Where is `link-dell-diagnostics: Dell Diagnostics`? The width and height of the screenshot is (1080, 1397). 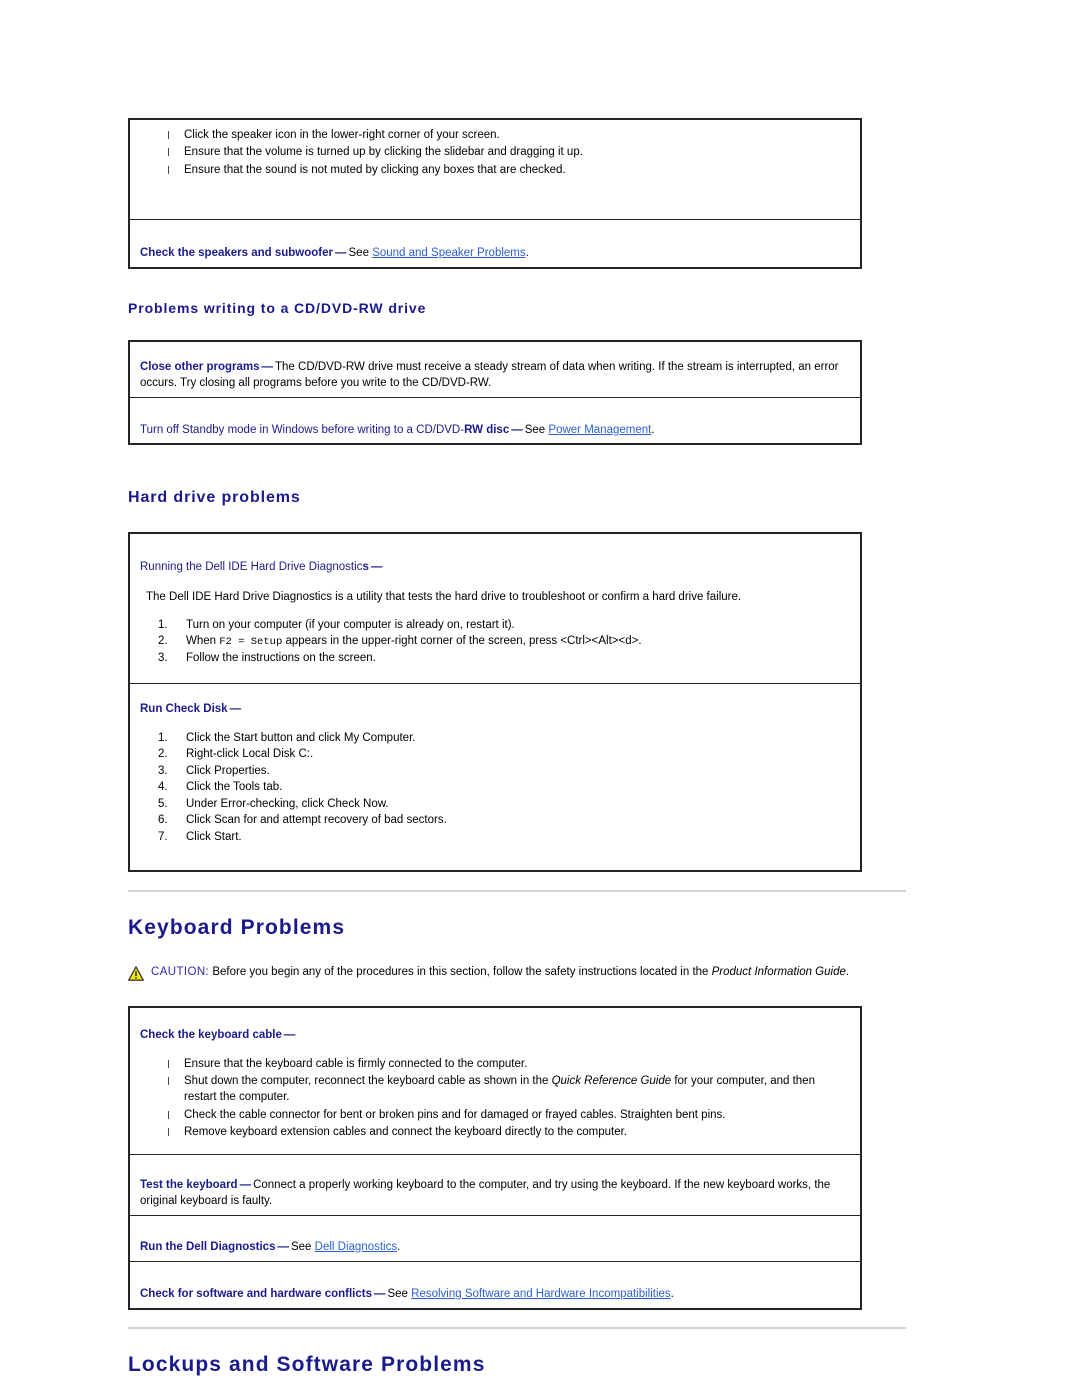 link-dell-diagnostics: Dell Diagnostics is located at coordinates (356, 1247).